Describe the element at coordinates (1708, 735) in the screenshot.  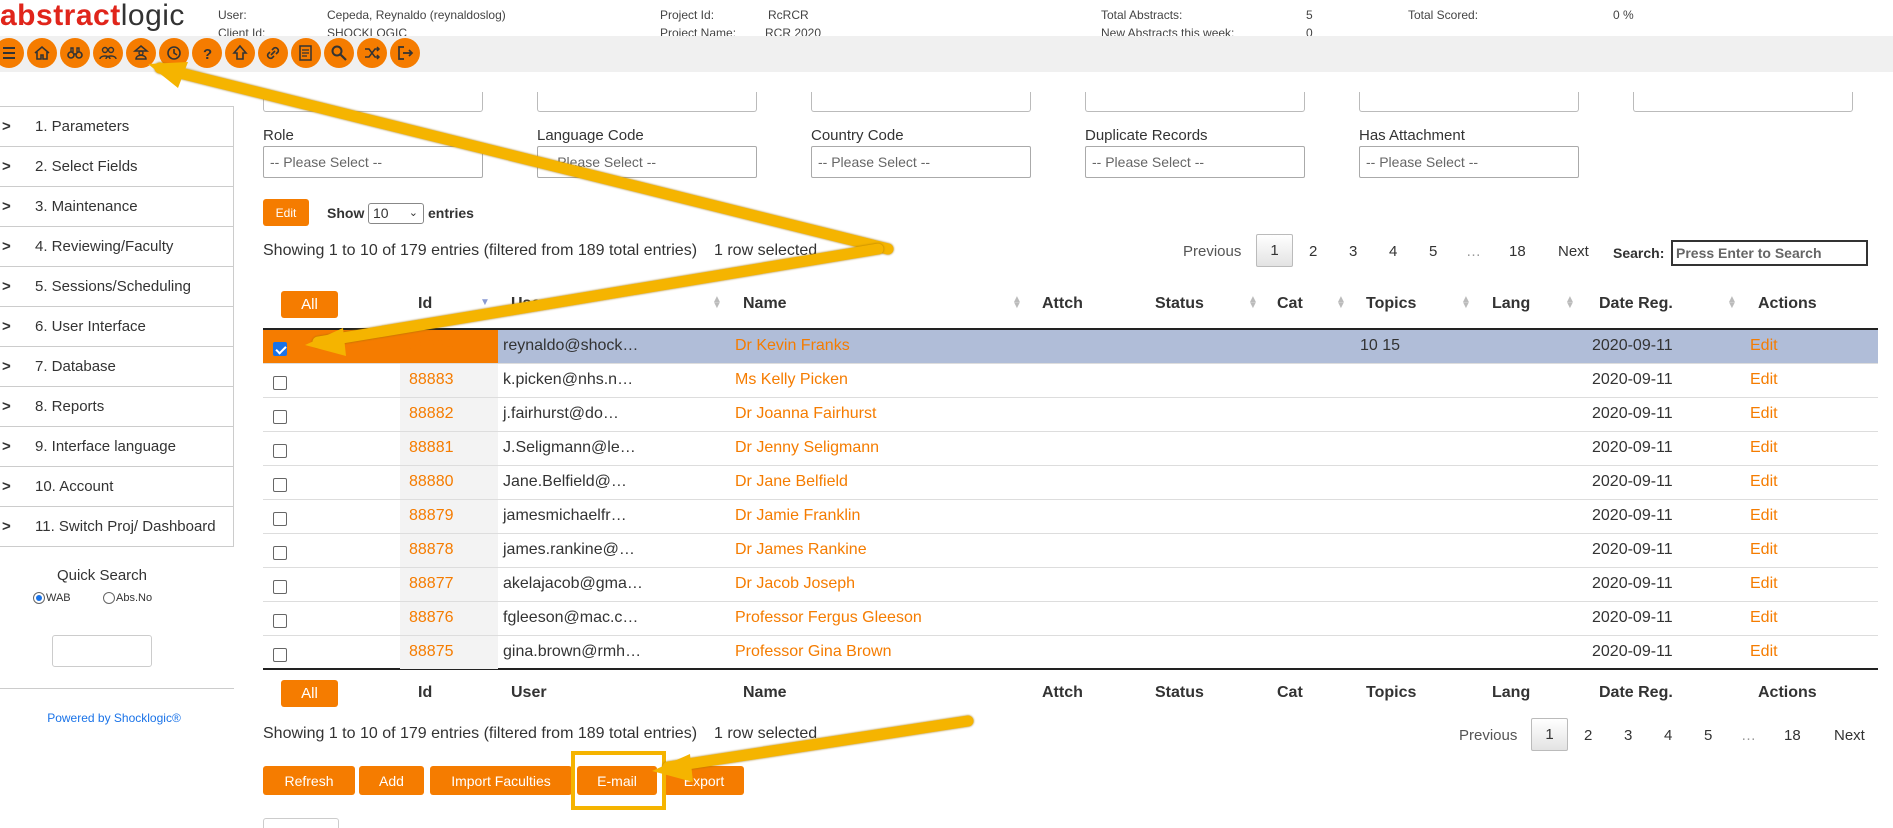
I see `pagination-page-5-bottom: 5` at that location.